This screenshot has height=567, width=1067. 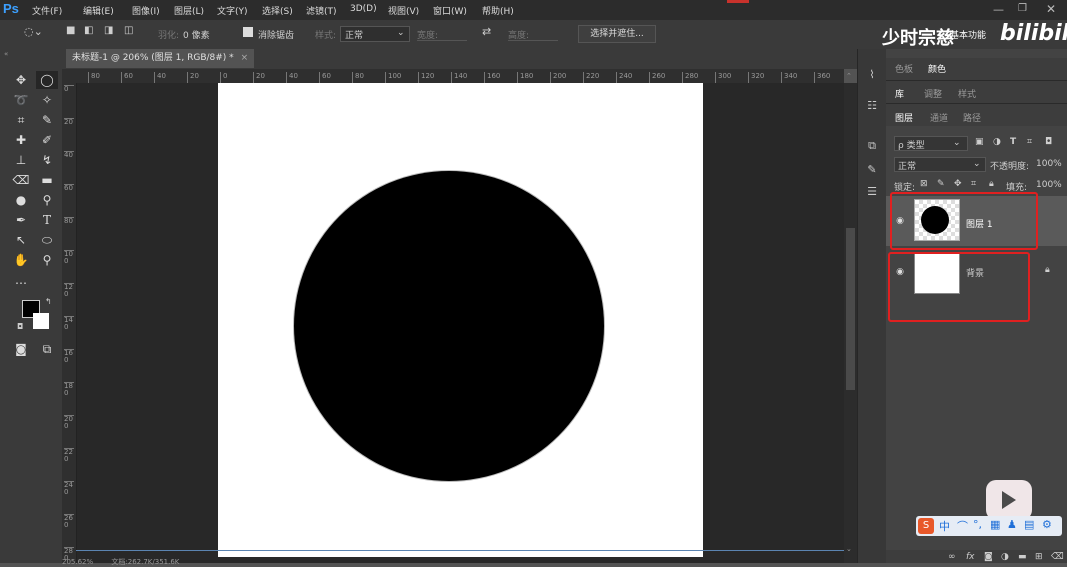 I want to click on properties-panel-icon: ☷, so click(x=872, y=106).